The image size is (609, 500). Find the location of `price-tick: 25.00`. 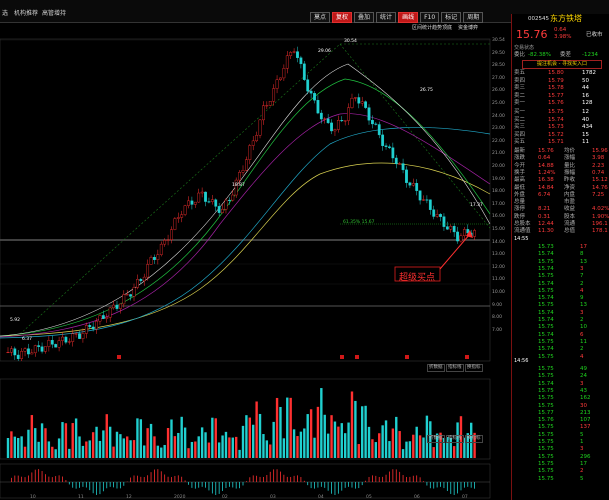

price-tick: 25.00 is located at coordinates (498, 103).